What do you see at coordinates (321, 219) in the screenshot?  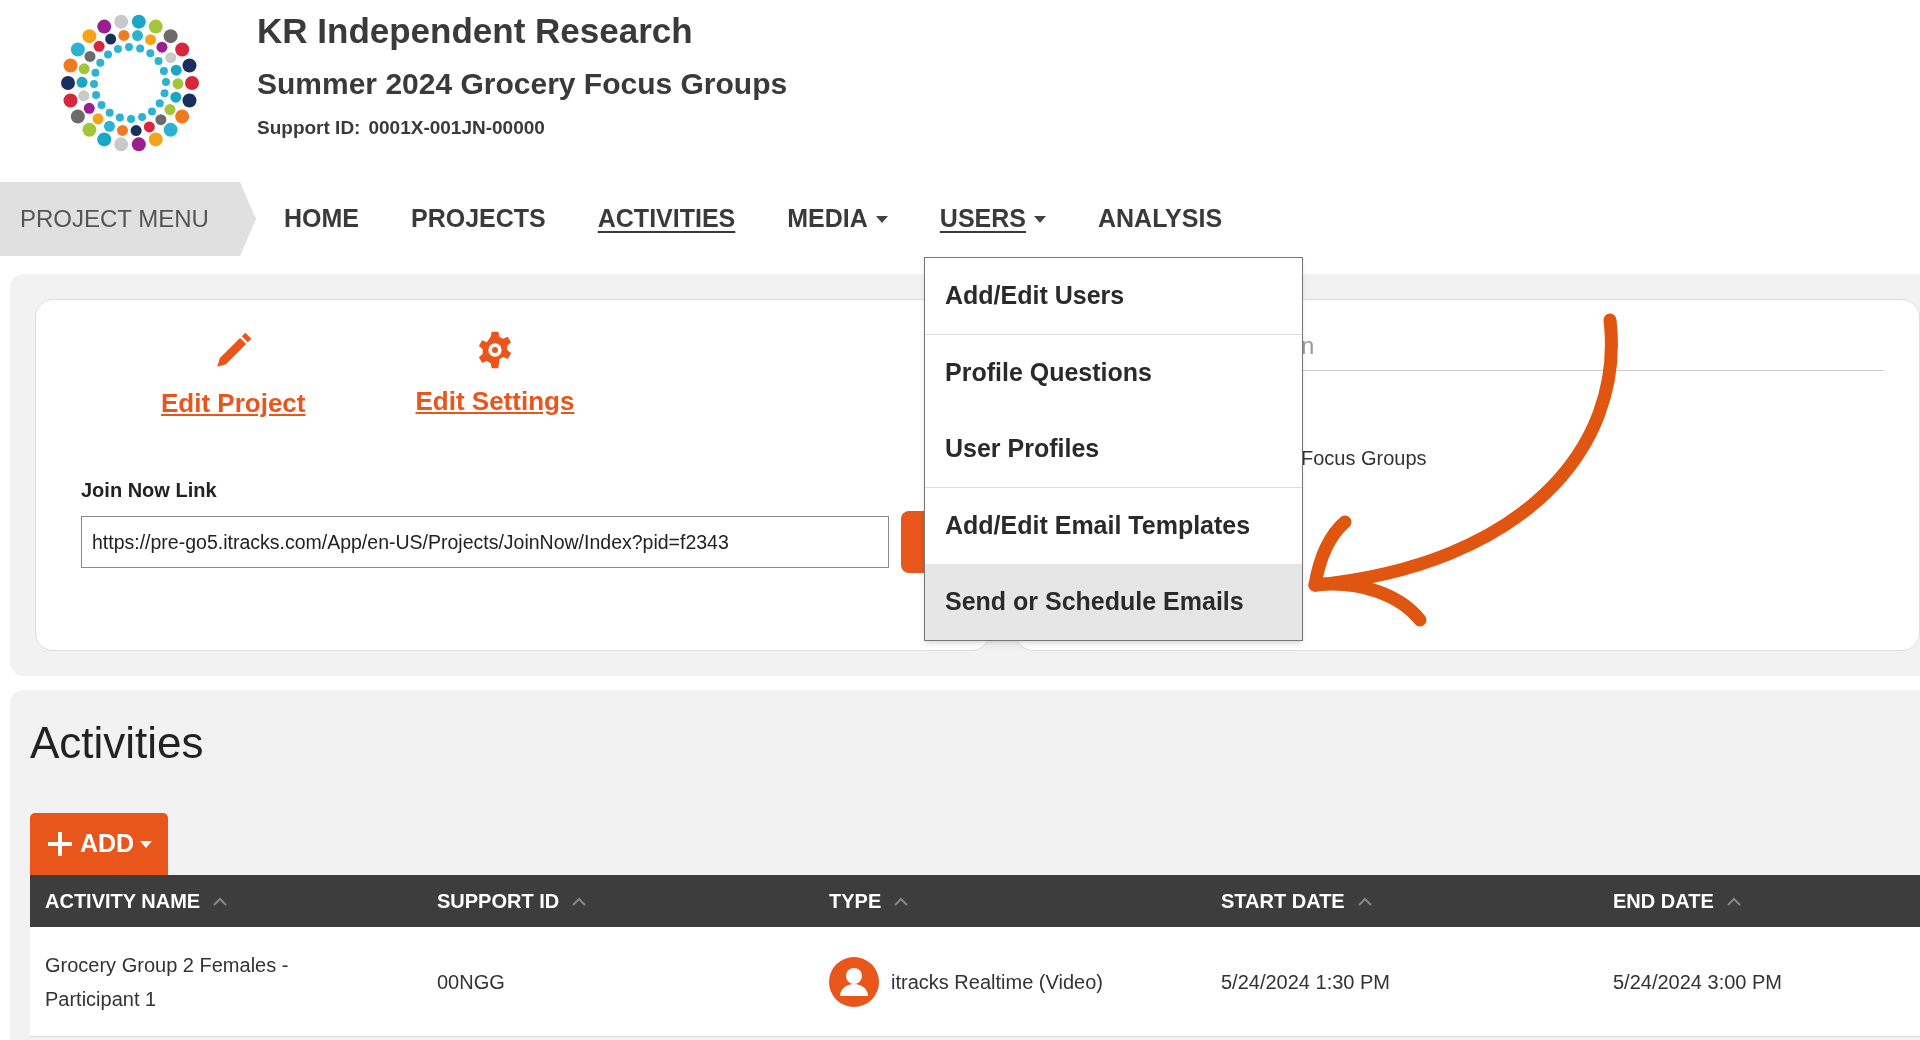 I see `nav-link: HOME` at bounding box center [321, 219].